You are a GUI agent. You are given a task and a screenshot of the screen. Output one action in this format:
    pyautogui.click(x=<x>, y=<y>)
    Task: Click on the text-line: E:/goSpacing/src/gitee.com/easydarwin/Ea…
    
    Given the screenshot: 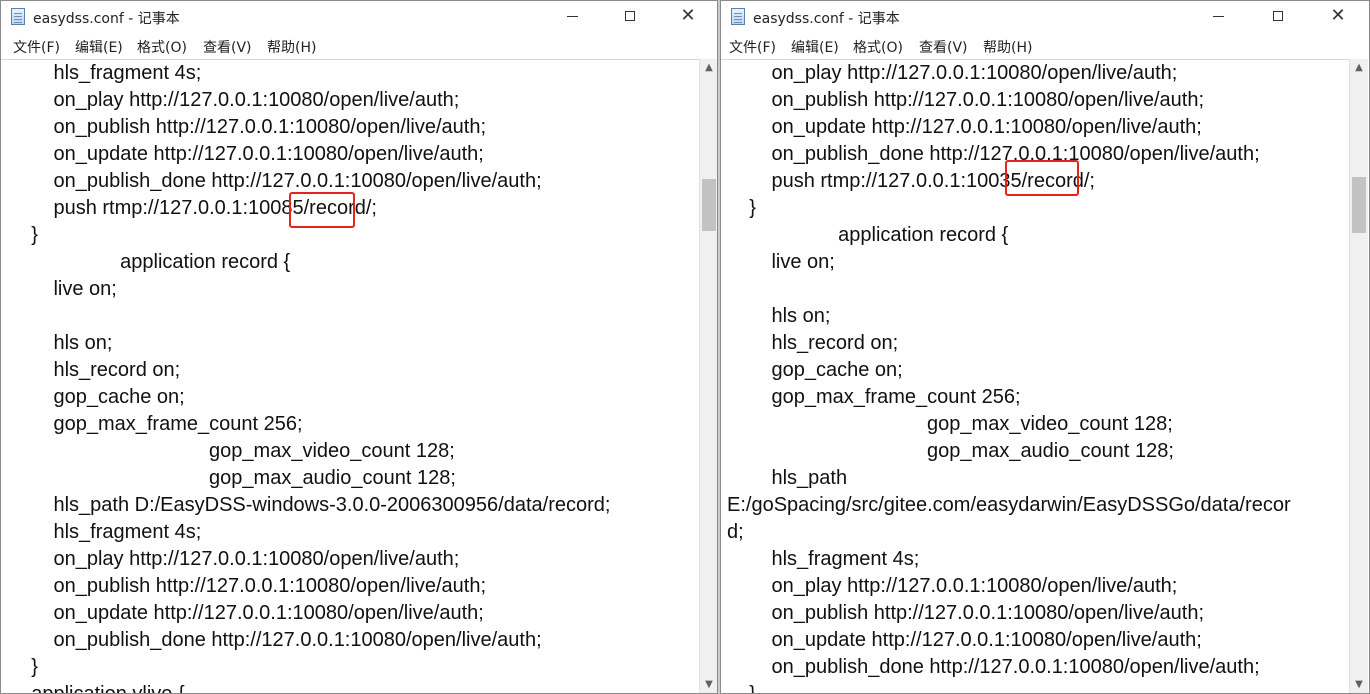 What is the action you would take?
    pyautogui.click(x=1009, y=505)
    